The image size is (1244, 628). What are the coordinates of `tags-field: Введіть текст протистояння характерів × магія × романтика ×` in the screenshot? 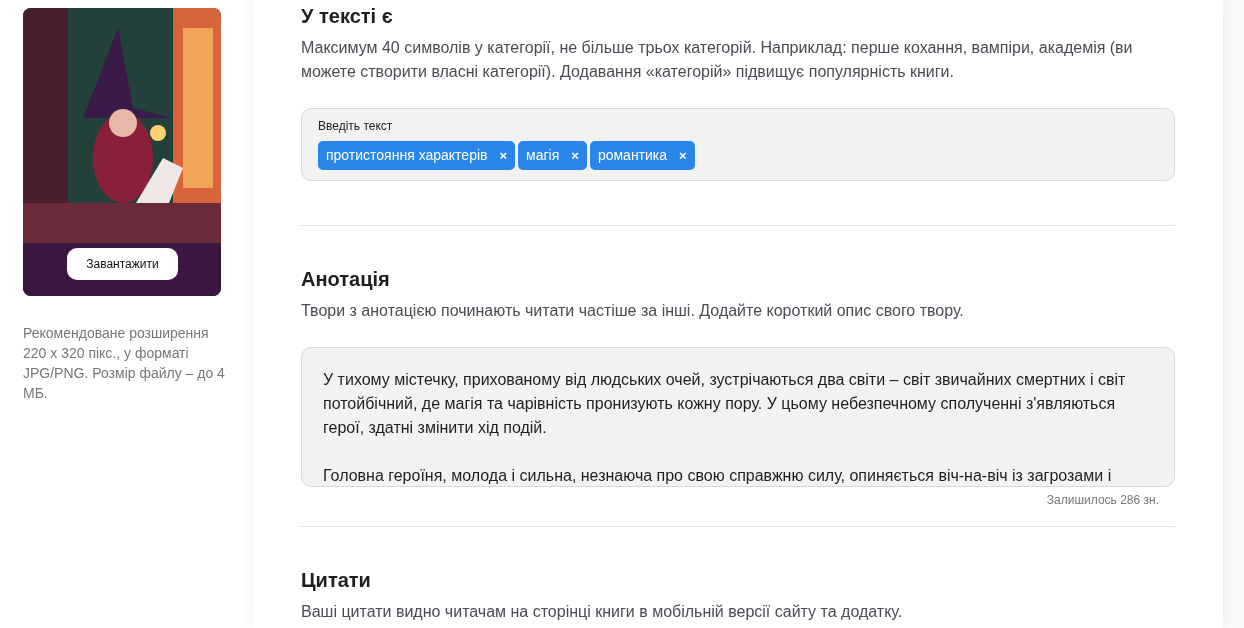 It's located at (738, 144).